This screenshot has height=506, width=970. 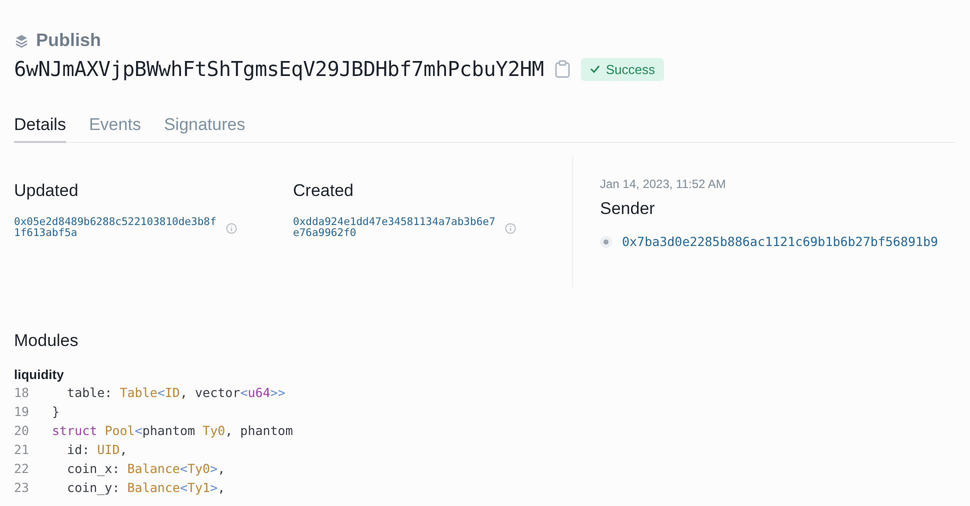 What do you see at coordinates (69, 40) in the screenshot?
I see `transaction-kind: Publish` at bounding box center [69, 40].